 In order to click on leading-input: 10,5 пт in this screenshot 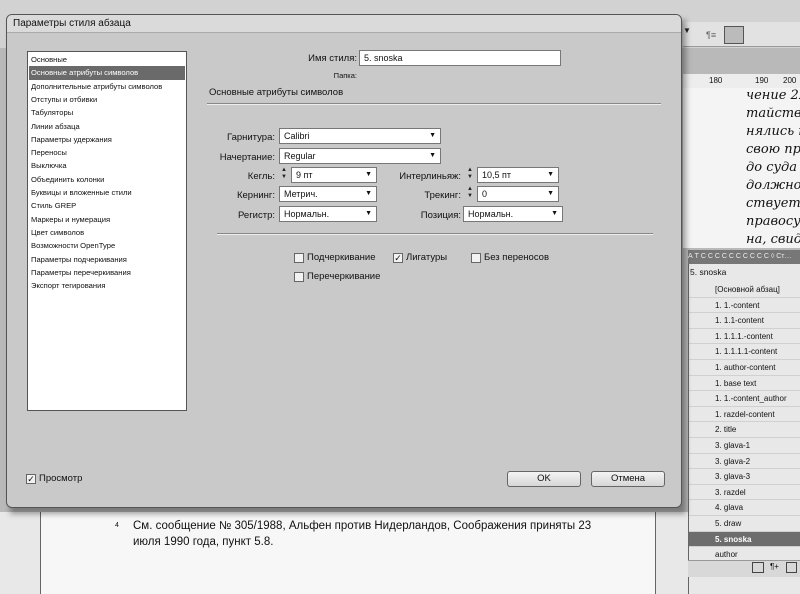, I will do `click(518, 175)`.